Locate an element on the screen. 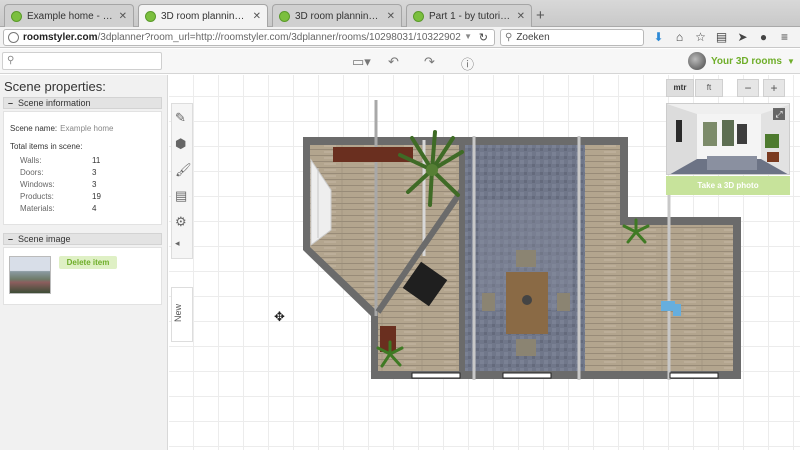 The image size is (800, 450). zoom-out-button: − is located at coordinates (748, 88).